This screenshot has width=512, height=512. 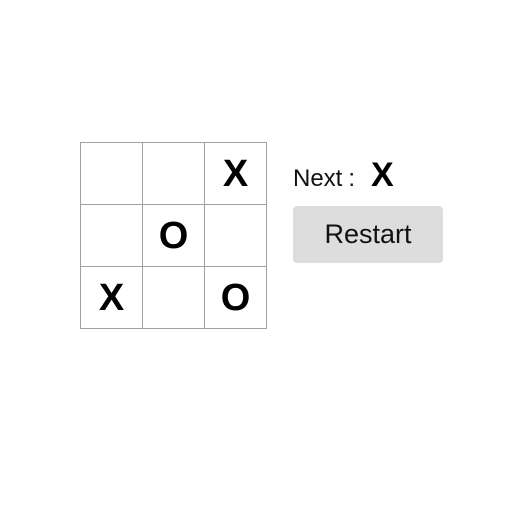 I want to click on tic-tac-toe-board: X O X O, so click(x=173, y=235).